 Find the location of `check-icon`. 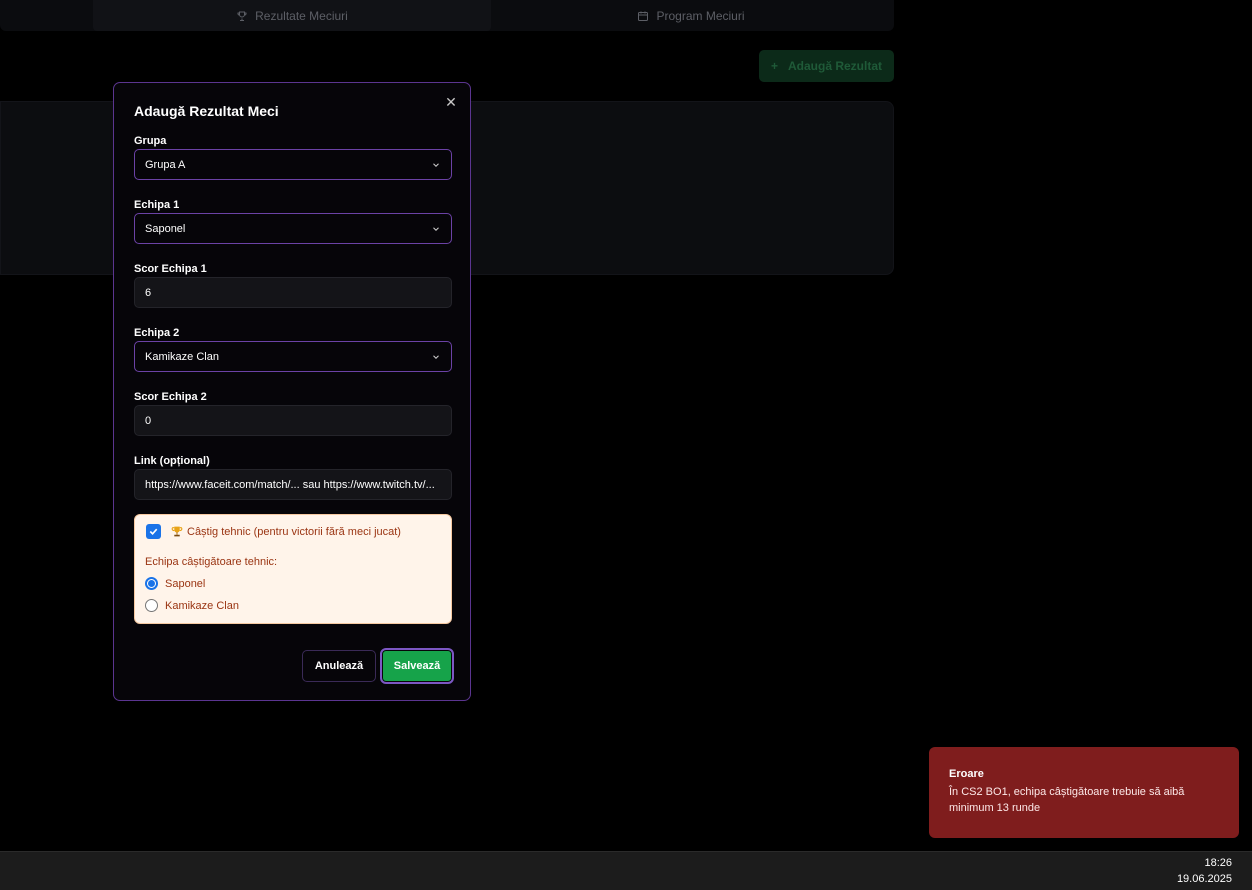

check-icon is located at coordinates (153, 531).